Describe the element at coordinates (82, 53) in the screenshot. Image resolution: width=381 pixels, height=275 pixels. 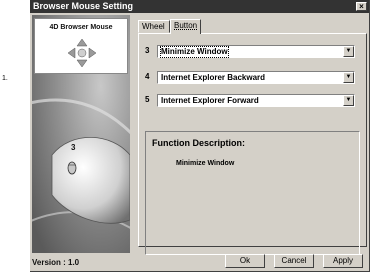
I see `four-direction-arrows-icon` at that location.